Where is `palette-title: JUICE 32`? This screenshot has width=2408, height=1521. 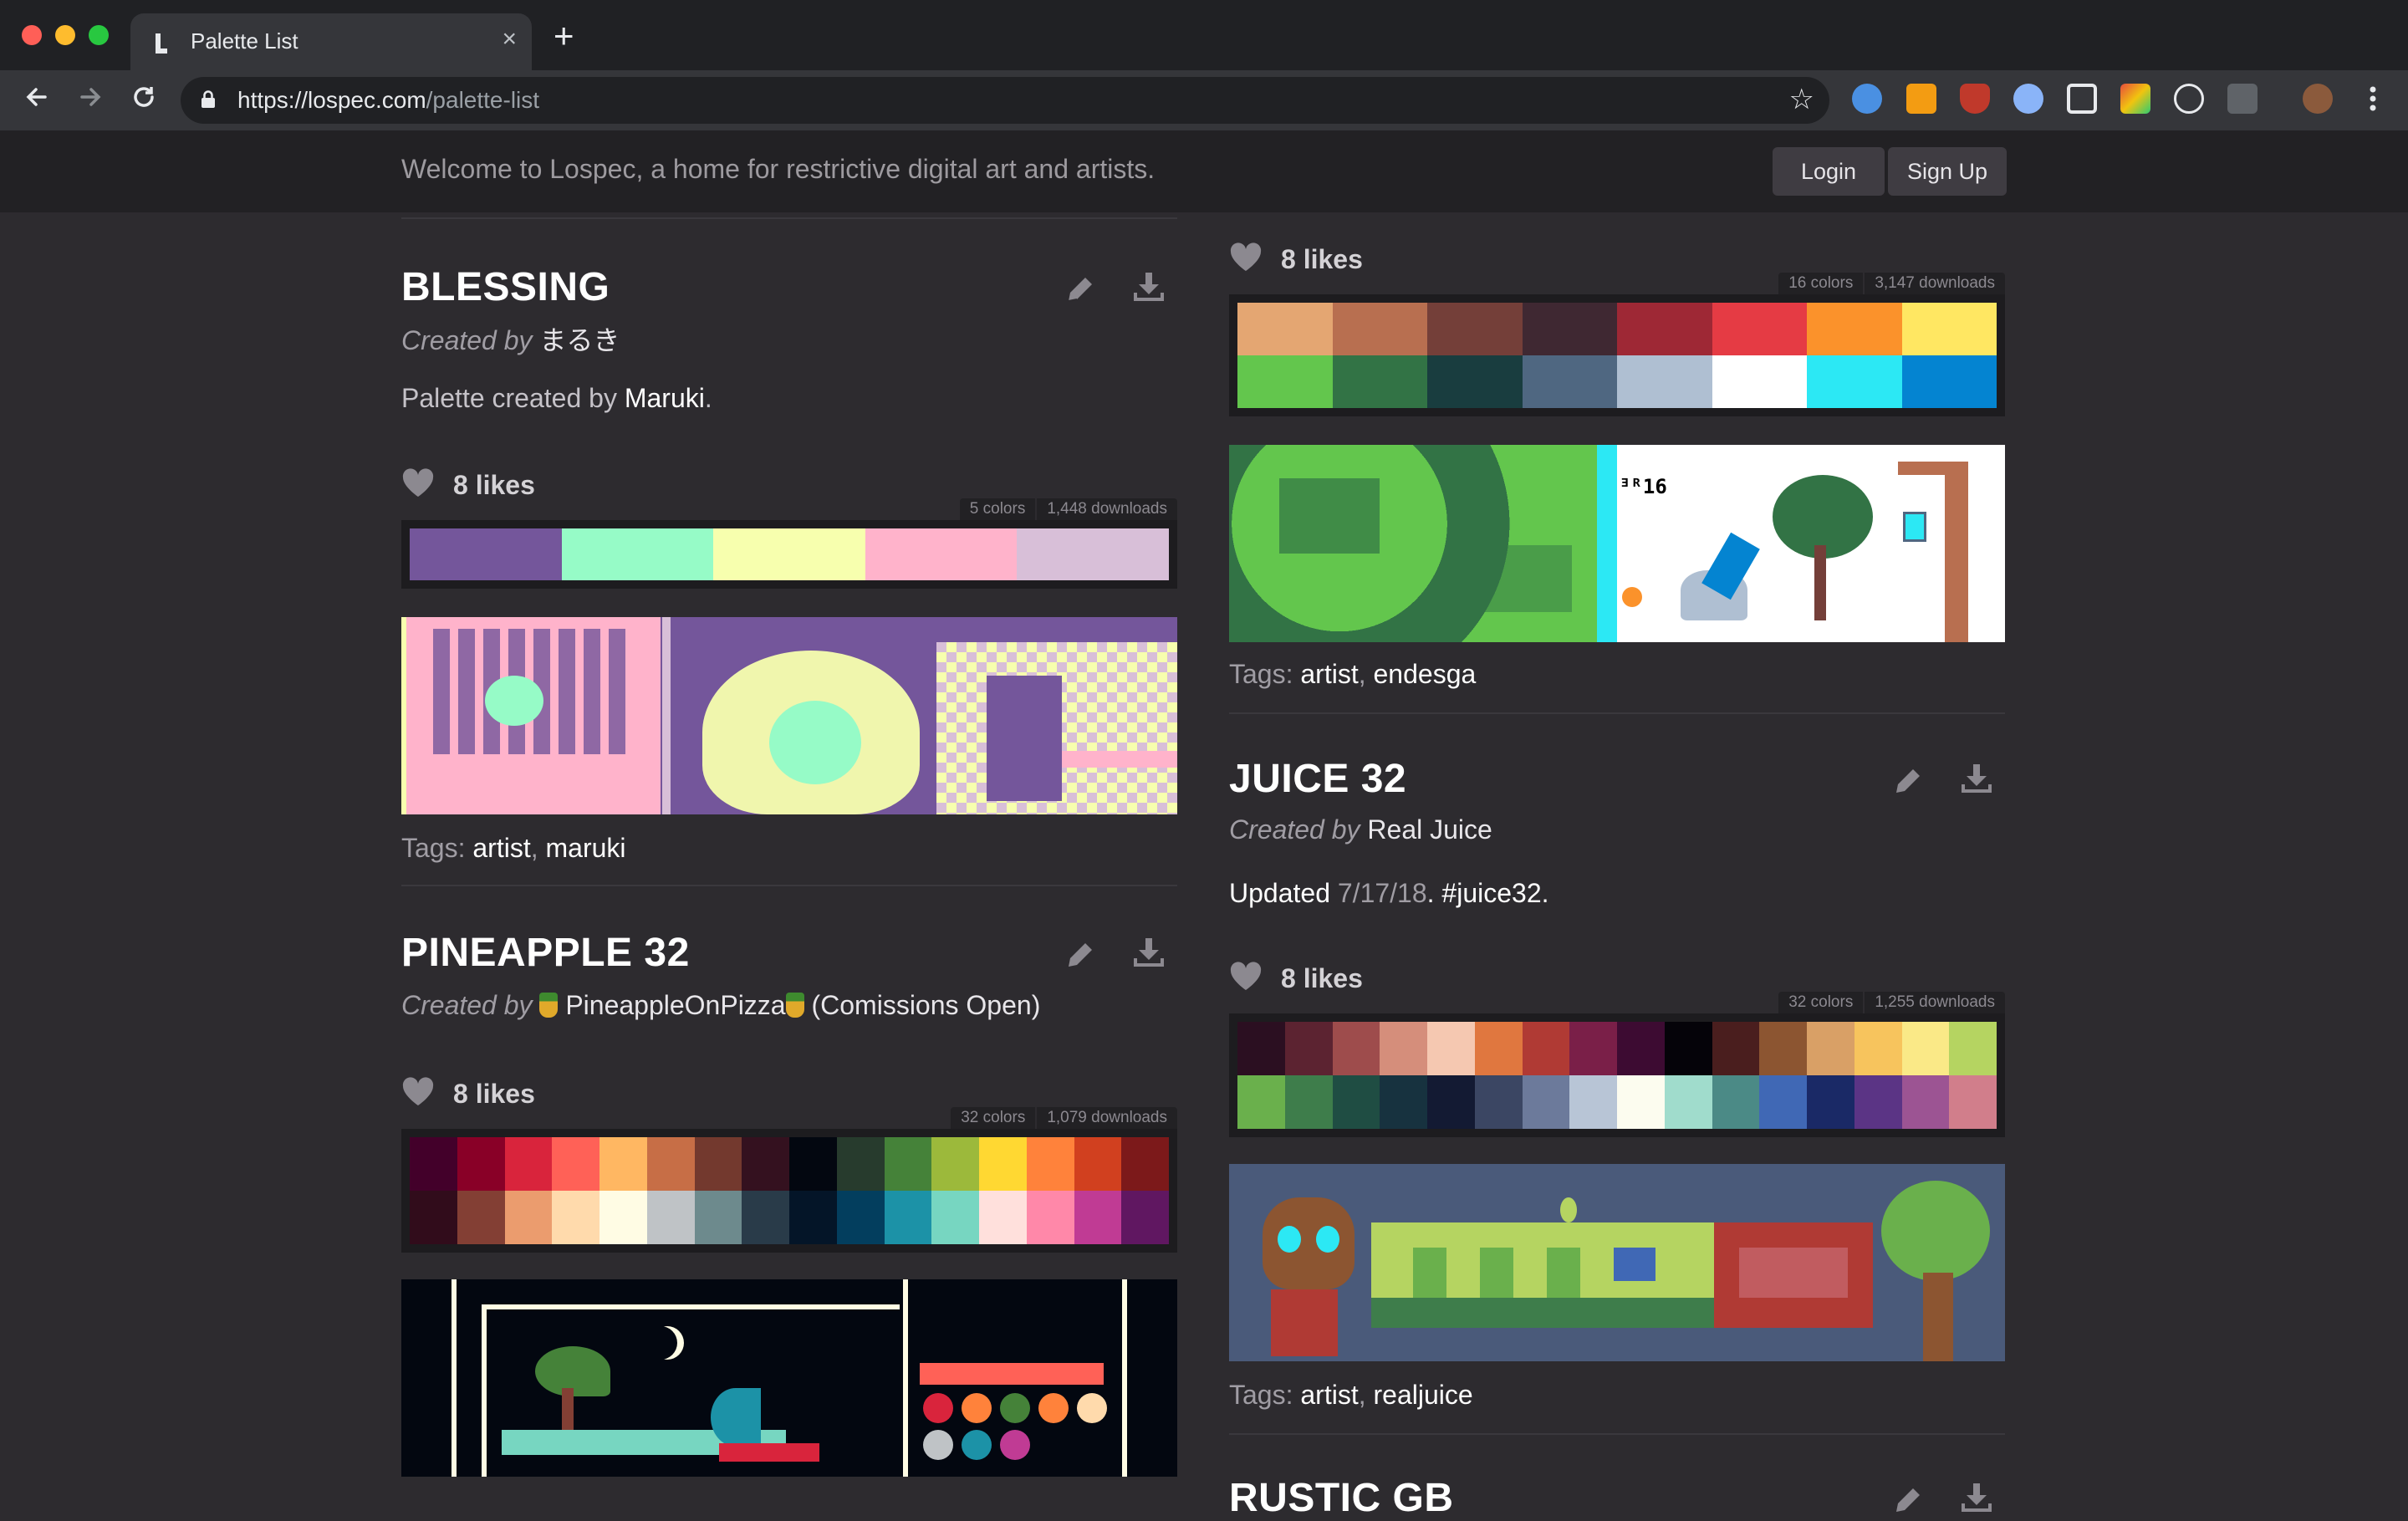
palette-title: JUICE 32 is located at coordinates (1317, 779).